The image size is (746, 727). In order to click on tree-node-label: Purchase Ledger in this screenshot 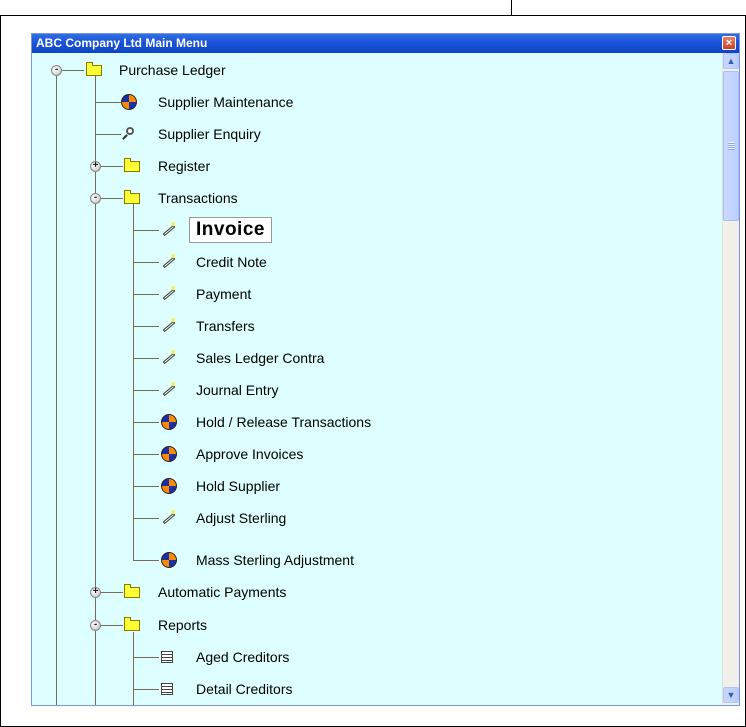, I will do `click(172, 70)`.